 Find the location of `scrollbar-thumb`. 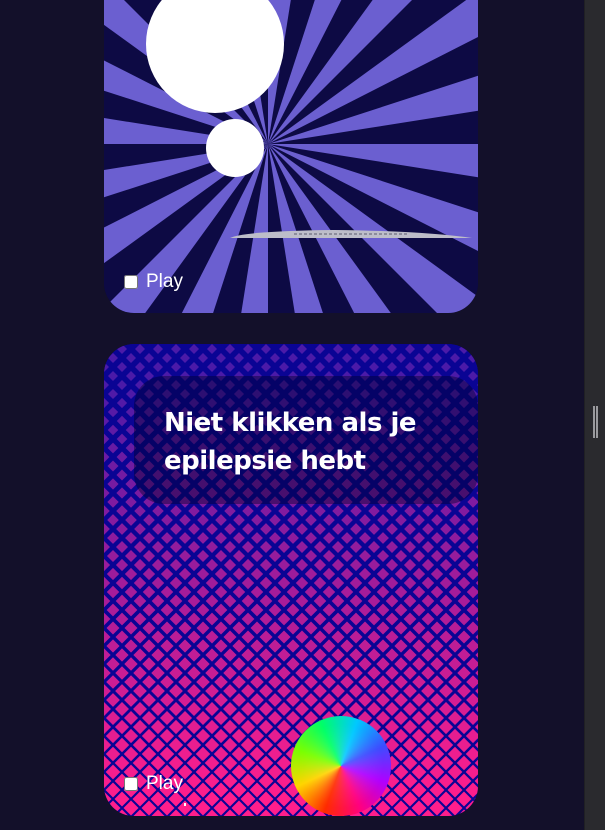

scrollbar-thumb is located at coordinates (595, 422).